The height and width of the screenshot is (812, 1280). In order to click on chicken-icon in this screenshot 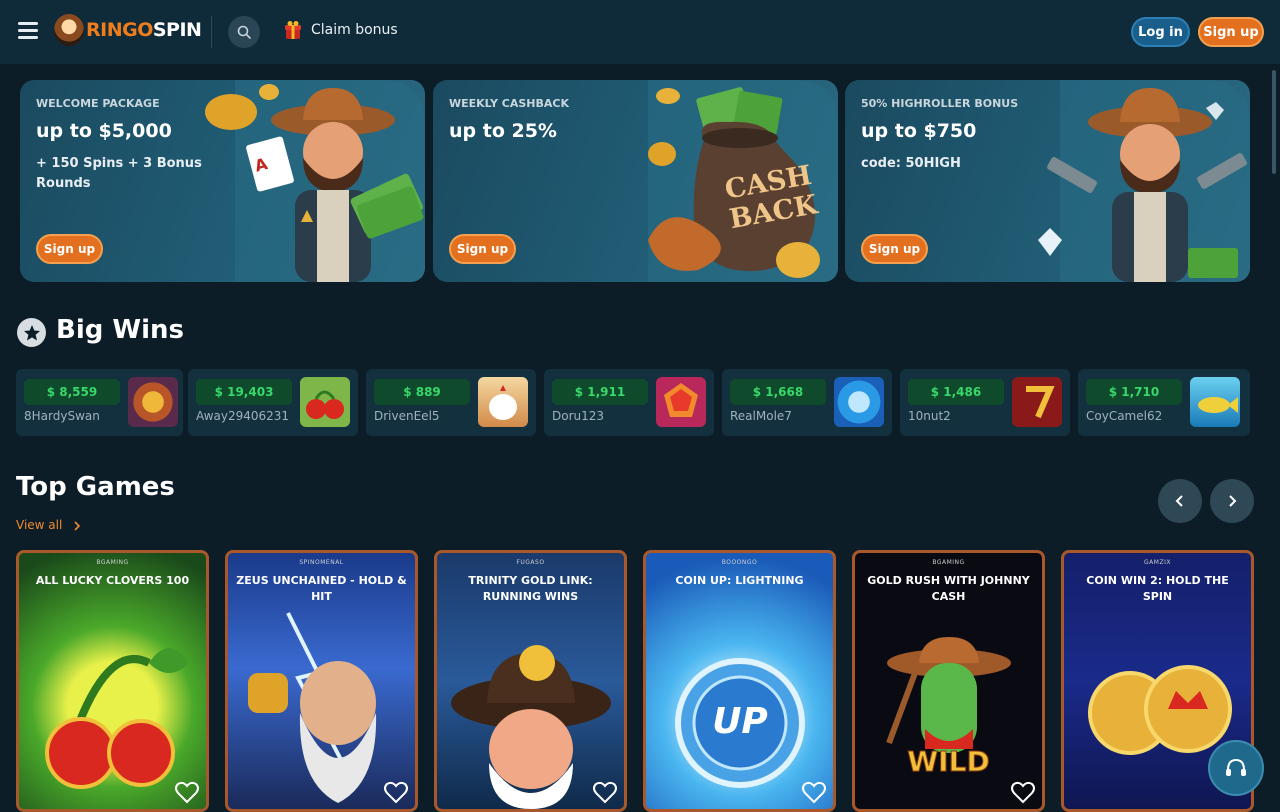, I will do `click(503, 402)`.